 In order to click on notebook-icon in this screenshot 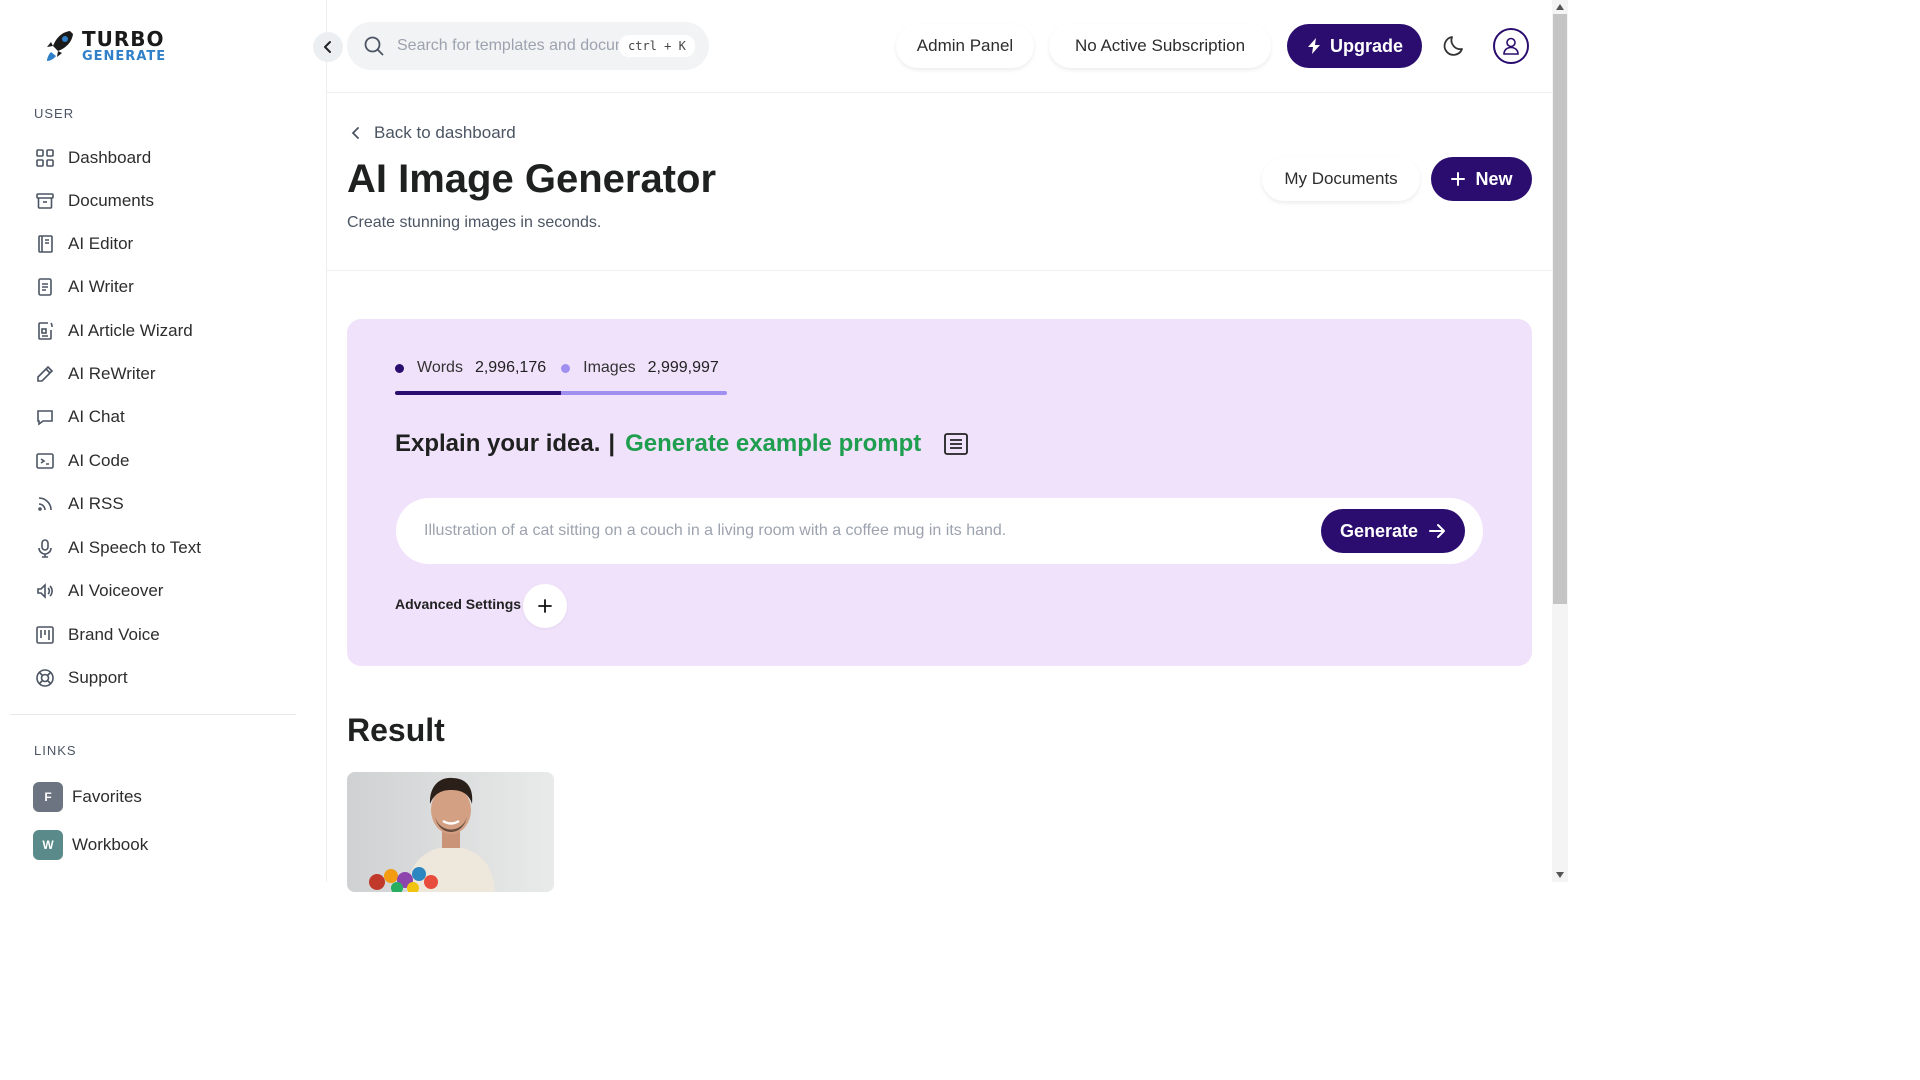, I will do `click(45, 244)`.